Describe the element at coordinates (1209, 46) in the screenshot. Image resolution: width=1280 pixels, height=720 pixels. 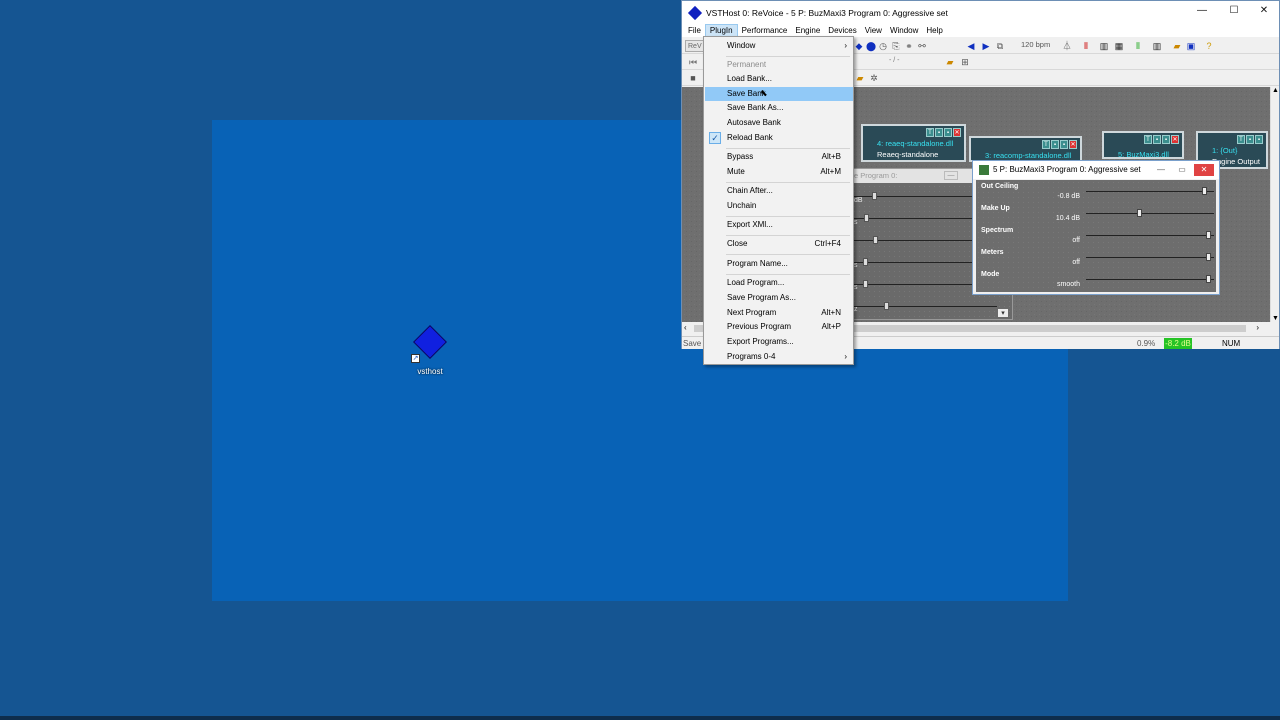
I see `help-icon: ?` at that location.